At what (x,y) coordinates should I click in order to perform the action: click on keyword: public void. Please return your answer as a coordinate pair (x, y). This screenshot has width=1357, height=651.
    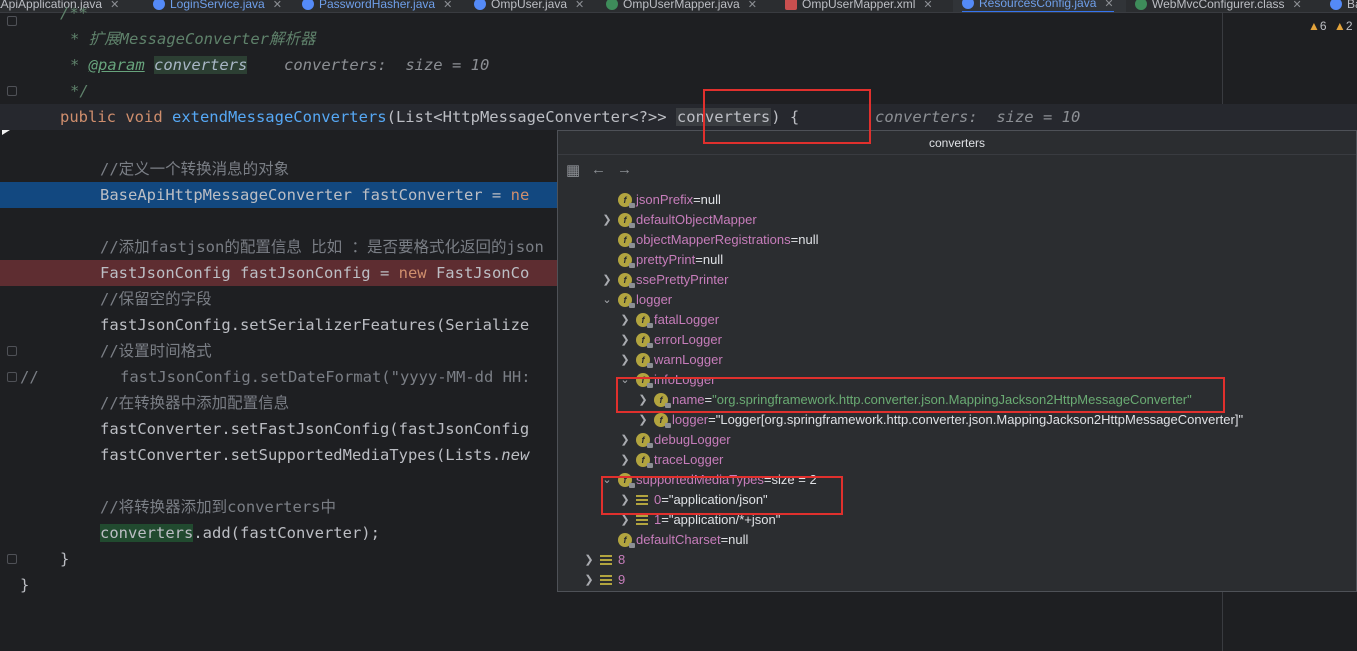
    Looking at the image, I should click on (116, 117).